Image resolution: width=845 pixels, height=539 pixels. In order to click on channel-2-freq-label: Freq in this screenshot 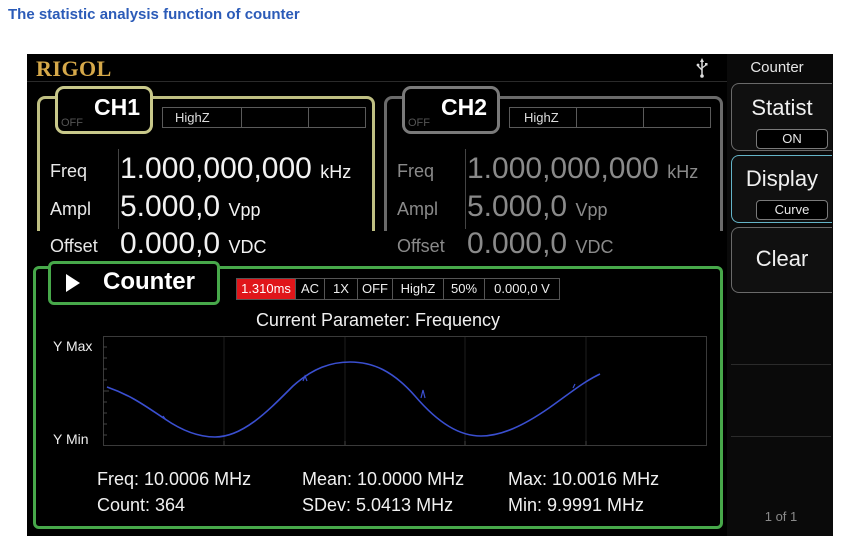, I will do `click(416, 171)`.